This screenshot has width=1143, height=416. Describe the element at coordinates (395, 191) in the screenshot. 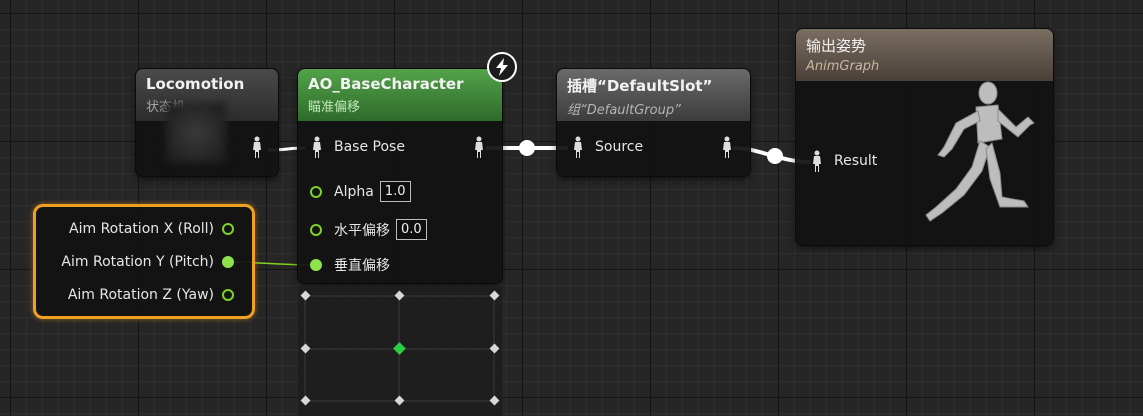

I see `alpha-value-input: 1.0` at that location.